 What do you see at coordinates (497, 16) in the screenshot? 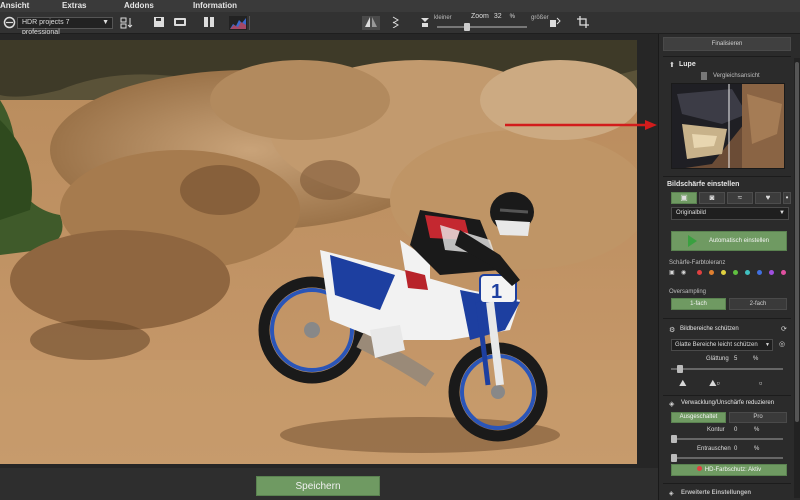
I see `zoom-value: 32` at bounding box center [497, 16].